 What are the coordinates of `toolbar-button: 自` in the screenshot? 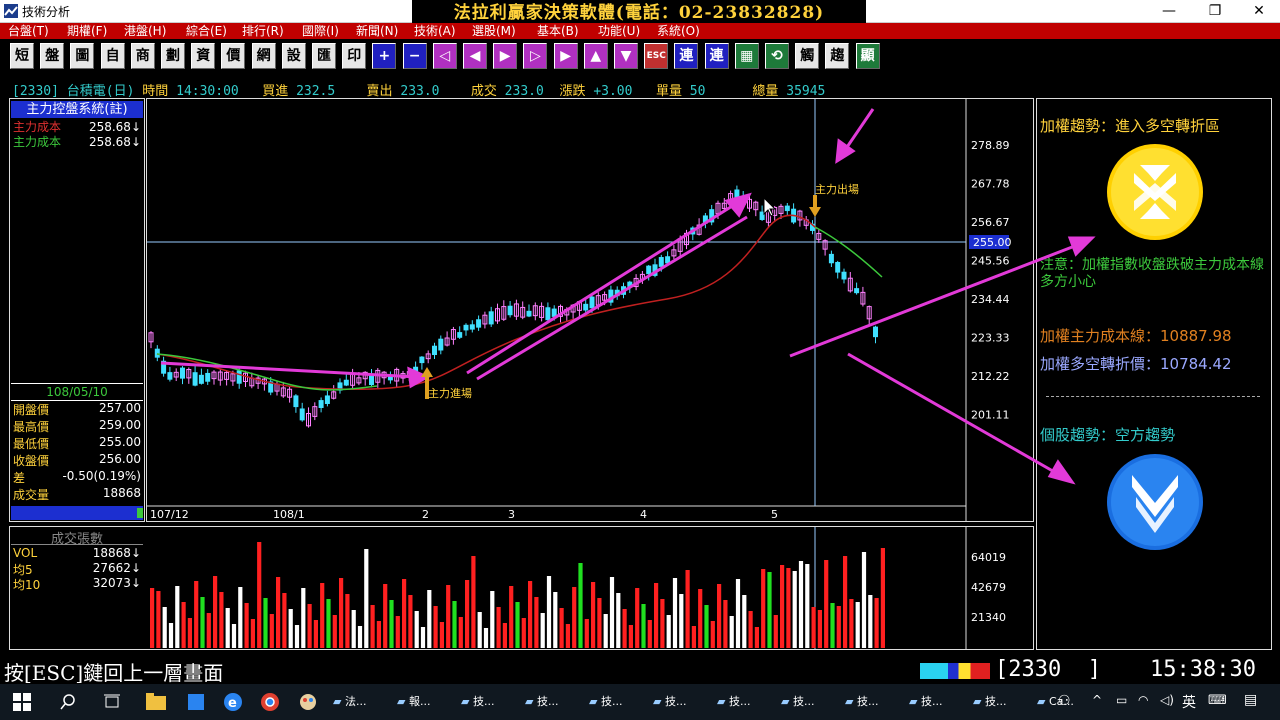 It's located at (112, 56).